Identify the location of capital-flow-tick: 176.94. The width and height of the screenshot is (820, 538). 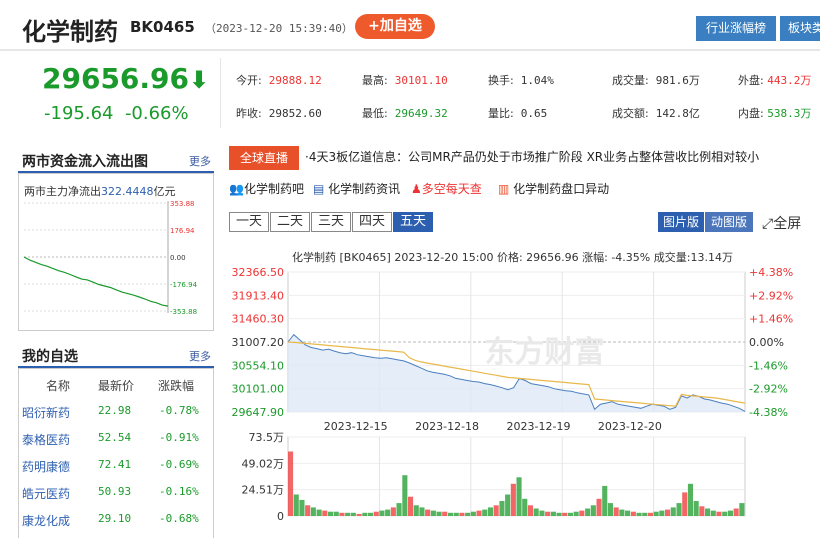
(182, 231).